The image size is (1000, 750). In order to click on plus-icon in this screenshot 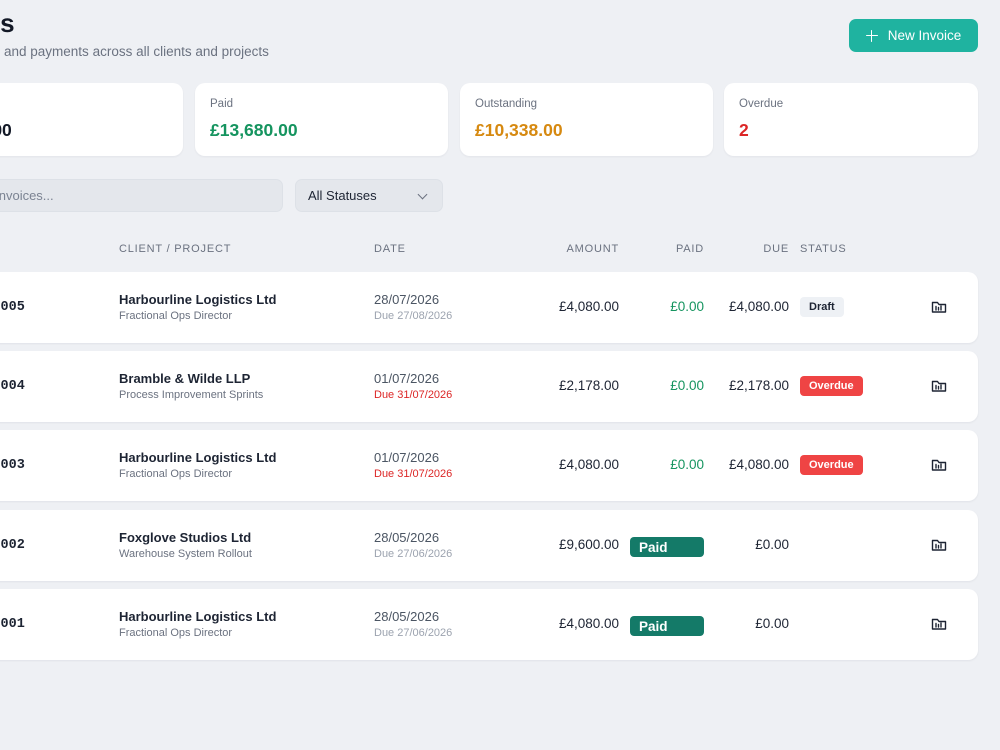, I will do `click(871, 35)`.